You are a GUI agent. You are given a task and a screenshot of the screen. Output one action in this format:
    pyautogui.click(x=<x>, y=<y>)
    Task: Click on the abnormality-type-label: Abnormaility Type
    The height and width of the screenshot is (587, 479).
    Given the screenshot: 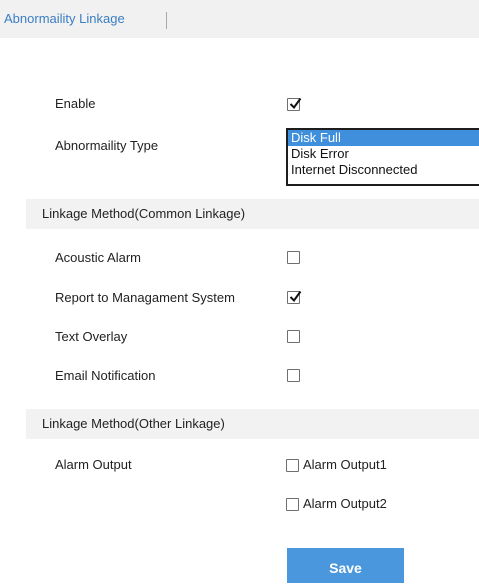 What is the action you would take?
    pyautogui.click(x=107, y=145)
    